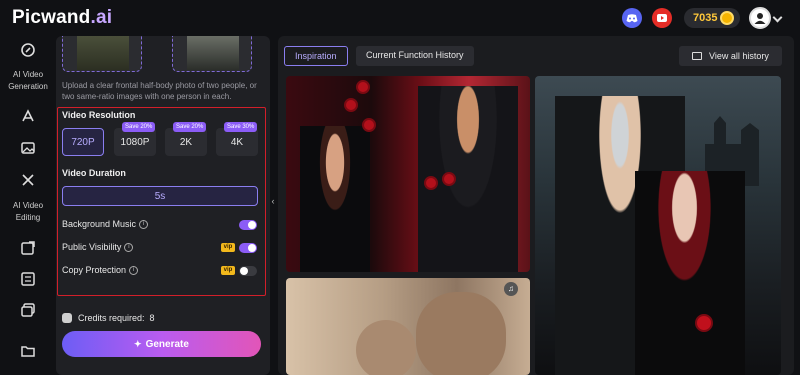 The image size is (800, 375). Describe the element at coordinates (241, 127) in the screenshot. I see `save-badge: Save 30%` at that location.